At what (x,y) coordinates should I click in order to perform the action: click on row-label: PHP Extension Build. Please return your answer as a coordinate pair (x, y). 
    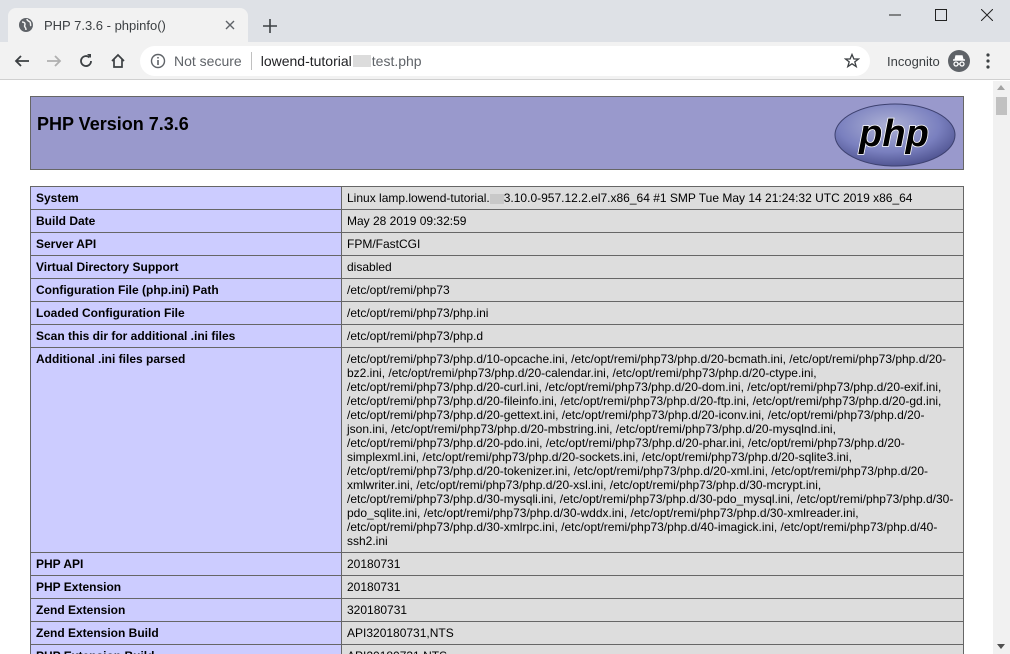
    Looking at the image, I should click on (186, 649).